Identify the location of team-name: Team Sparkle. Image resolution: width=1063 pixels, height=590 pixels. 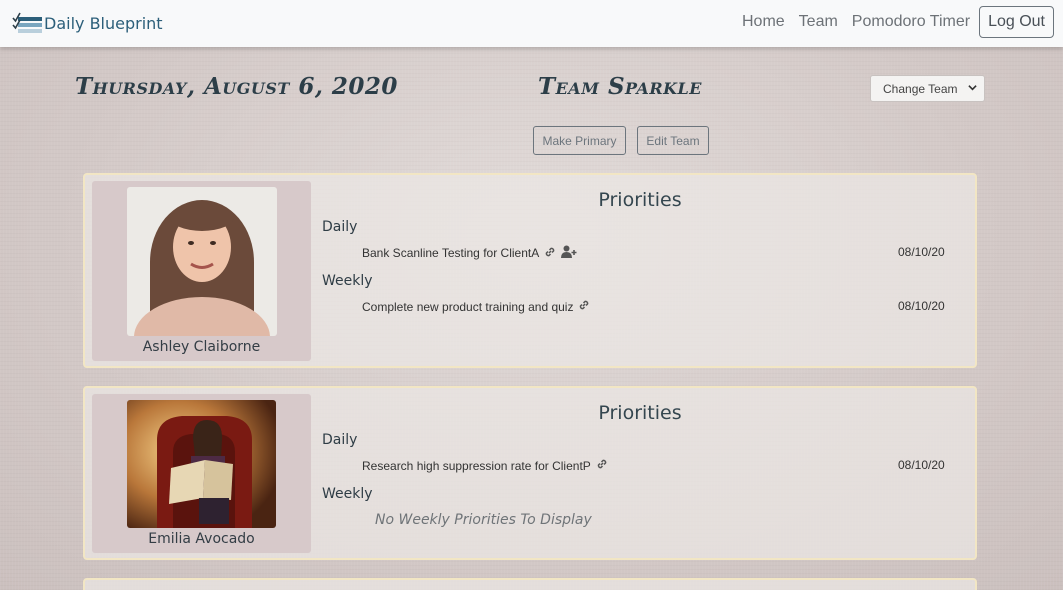
(620, 86).